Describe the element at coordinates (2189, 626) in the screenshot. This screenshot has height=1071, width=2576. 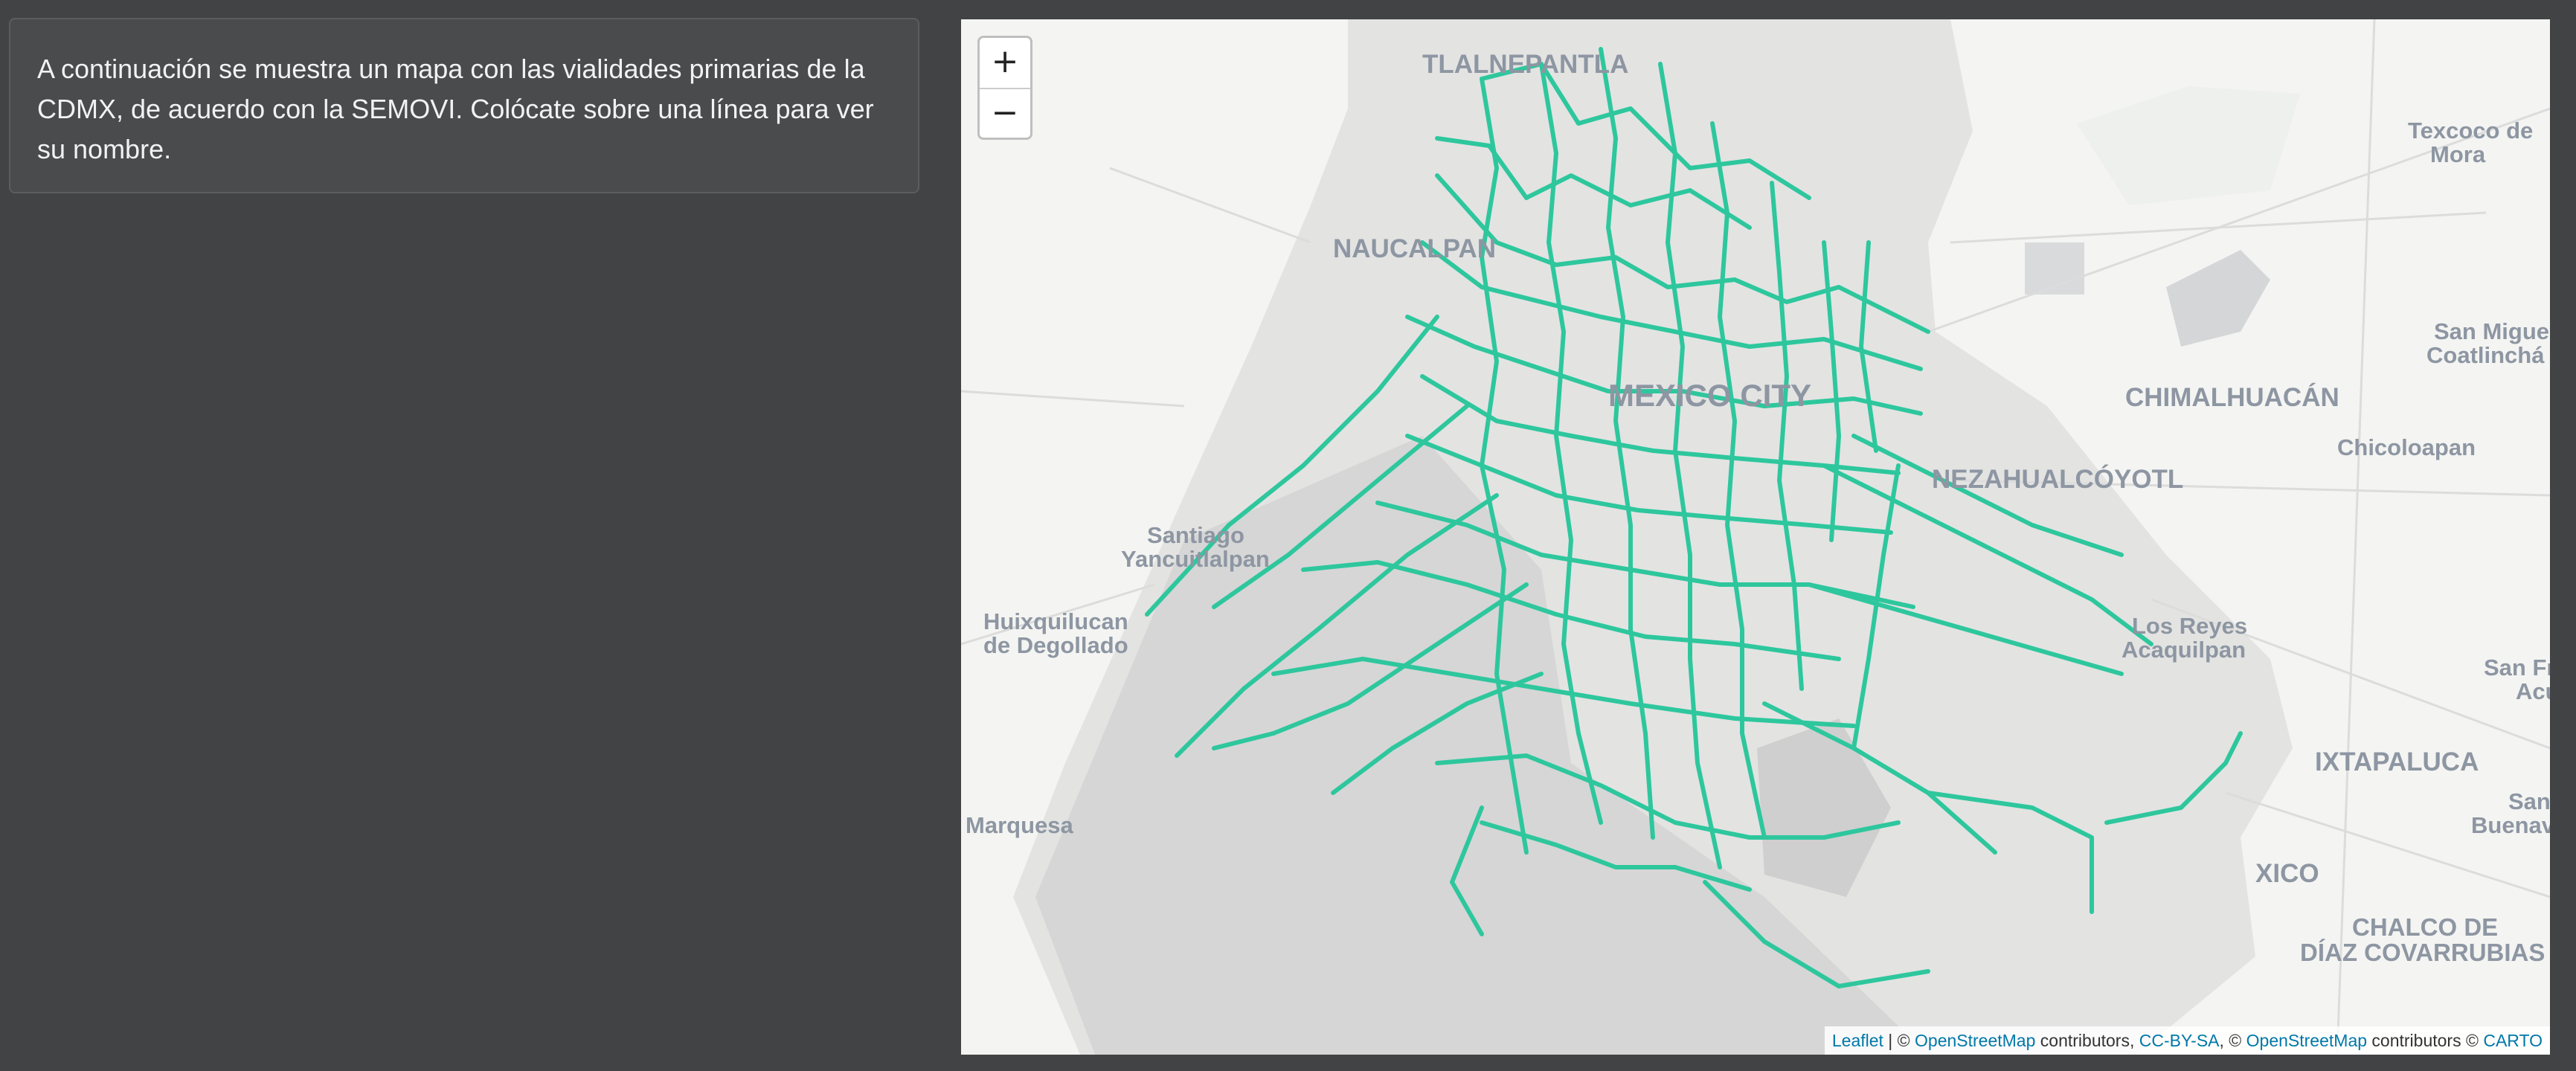
I see `label-los-reyes-1: Los Reyes` at that location.